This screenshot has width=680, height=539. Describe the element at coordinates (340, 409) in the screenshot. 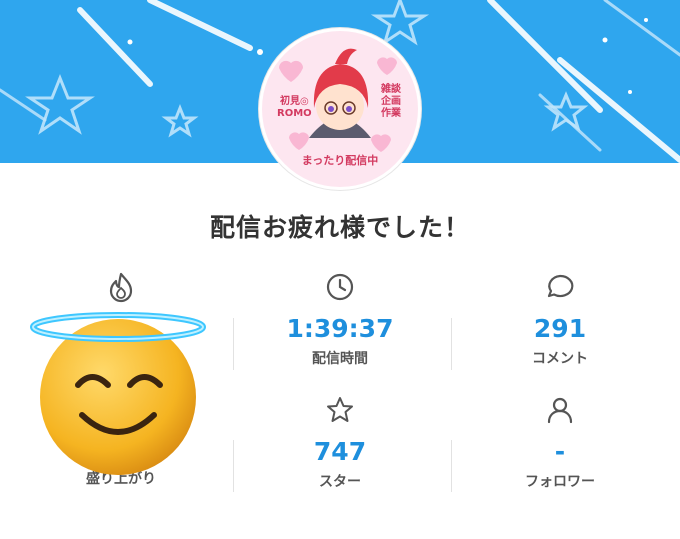

I see `star-icon` at that location.